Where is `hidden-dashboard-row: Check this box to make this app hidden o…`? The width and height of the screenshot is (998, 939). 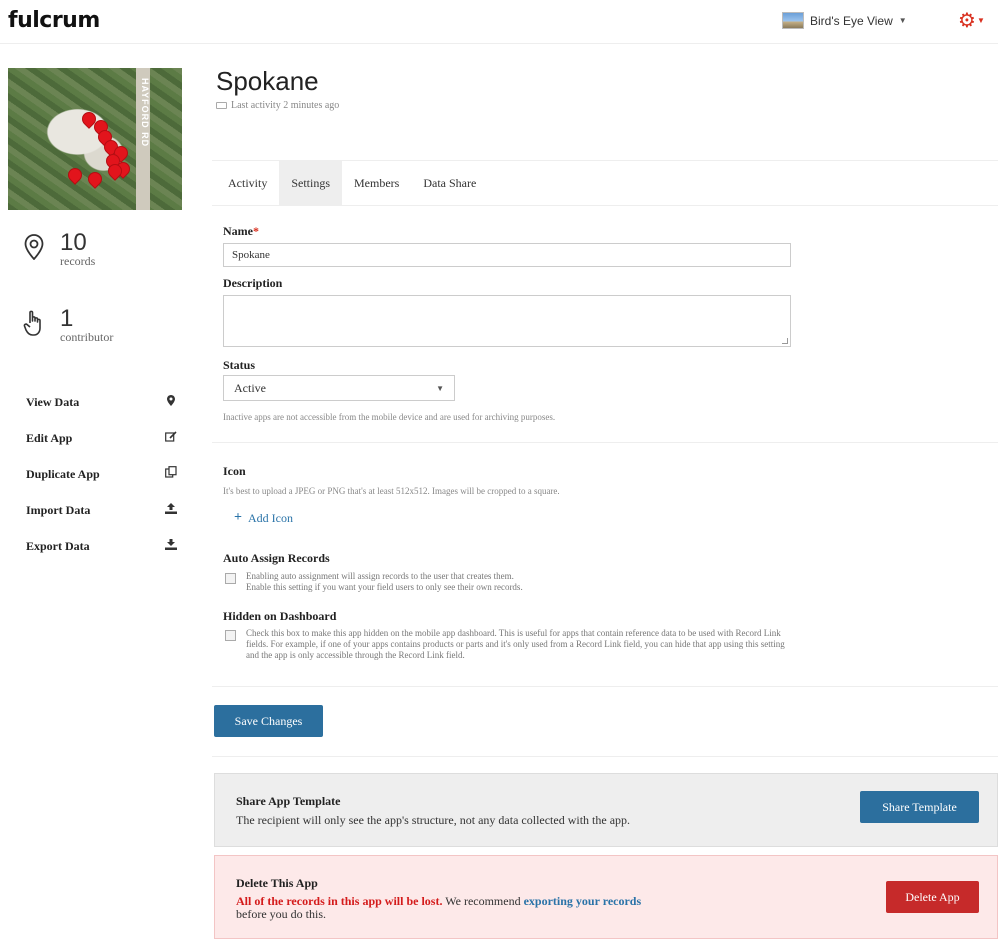
hidden-dashboard-row: Check this box to make this app hidden o… is located at coordinates (505, 644).